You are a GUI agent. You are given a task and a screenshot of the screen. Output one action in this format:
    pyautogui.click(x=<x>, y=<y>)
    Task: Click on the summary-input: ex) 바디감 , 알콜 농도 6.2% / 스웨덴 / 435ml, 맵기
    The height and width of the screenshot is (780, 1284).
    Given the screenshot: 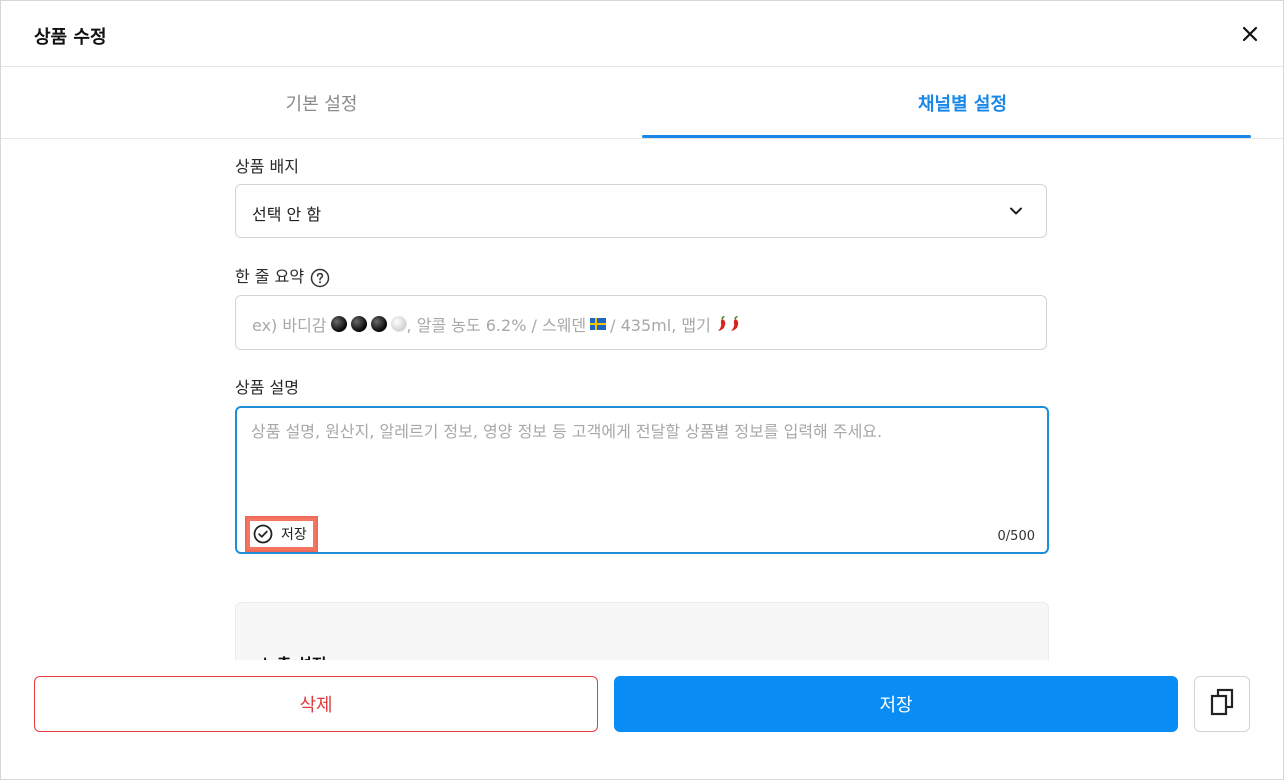 What is the action you would take?
    pyautogui.click(x=641, y=322)
    